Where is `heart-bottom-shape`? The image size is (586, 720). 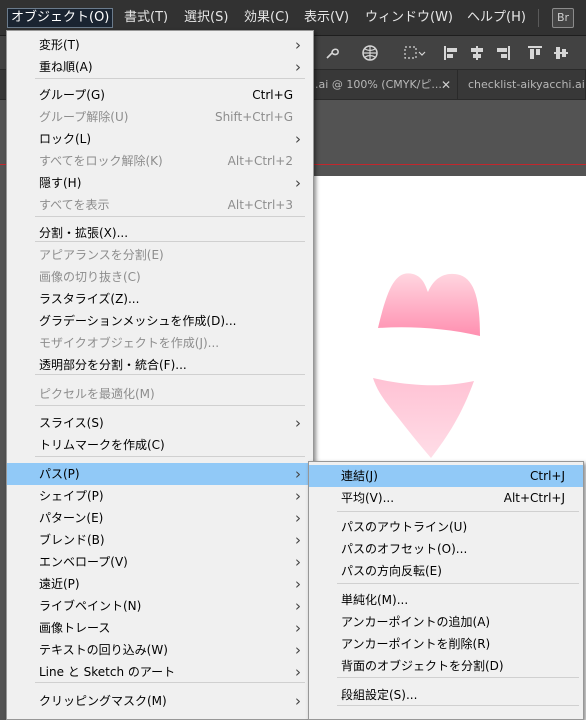
heart-bottom-shape is located at coordinates (423, 418).